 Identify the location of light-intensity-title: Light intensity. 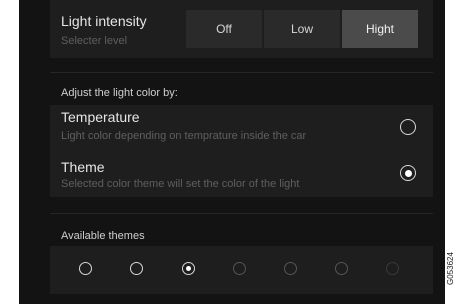
(104, 21).